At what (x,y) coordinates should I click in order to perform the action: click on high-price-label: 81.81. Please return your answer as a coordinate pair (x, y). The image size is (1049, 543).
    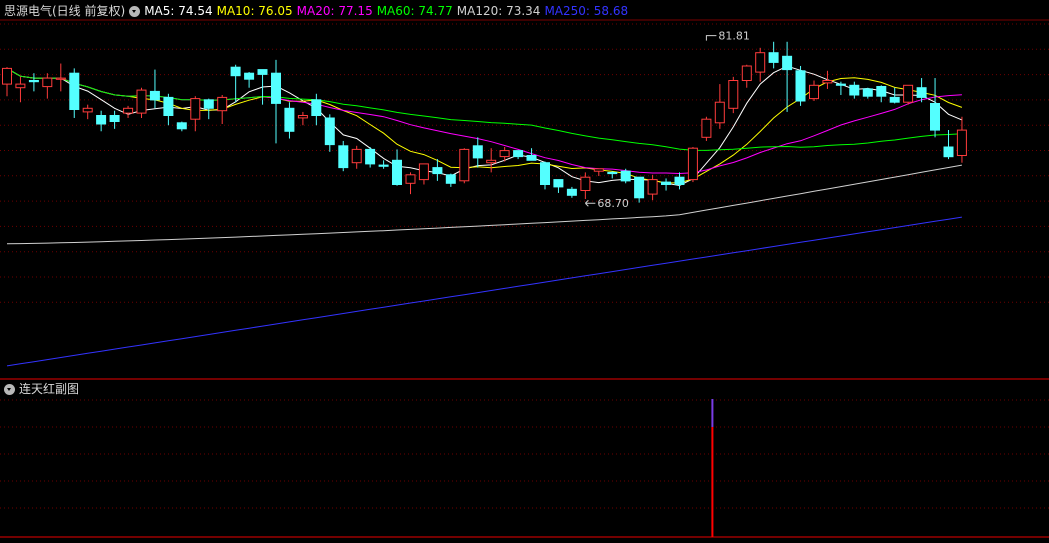
    Looking at the image, I should click on (734, 36).